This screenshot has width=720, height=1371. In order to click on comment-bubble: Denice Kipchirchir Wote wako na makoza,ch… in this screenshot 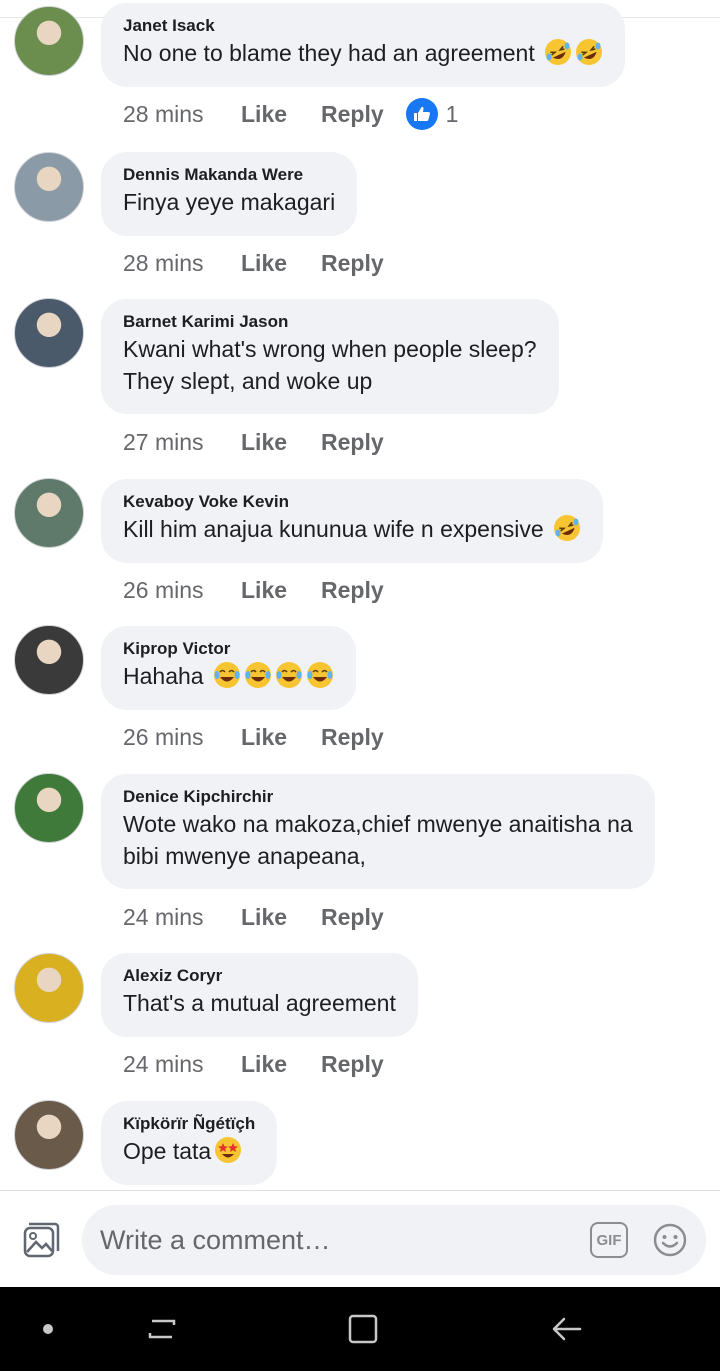, I will do `click(378, 831)`.